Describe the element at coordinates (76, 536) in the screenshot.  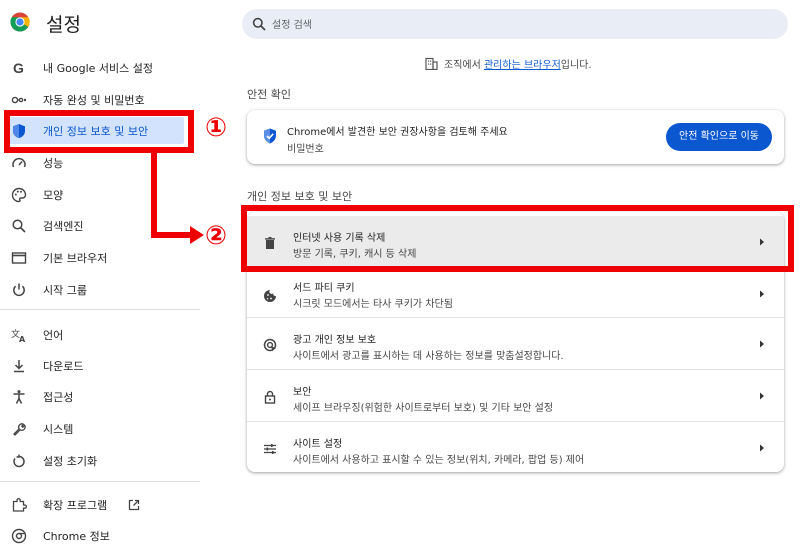
I see `sidebar-item-label: Chrome 정보` at that location.